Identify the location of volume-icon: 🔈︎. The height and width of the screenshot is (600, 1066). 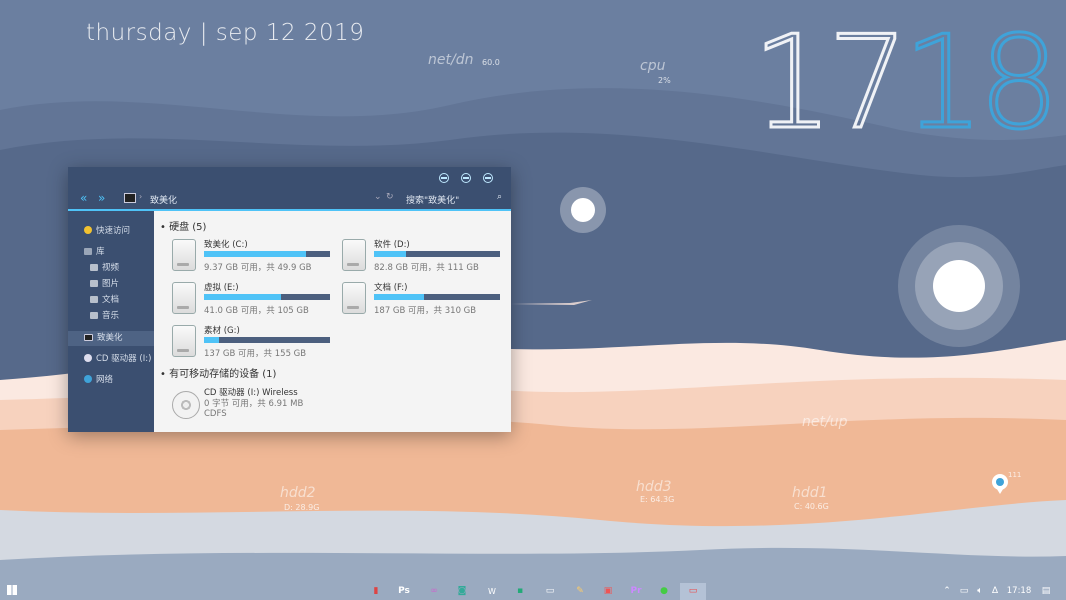
(980, 591).